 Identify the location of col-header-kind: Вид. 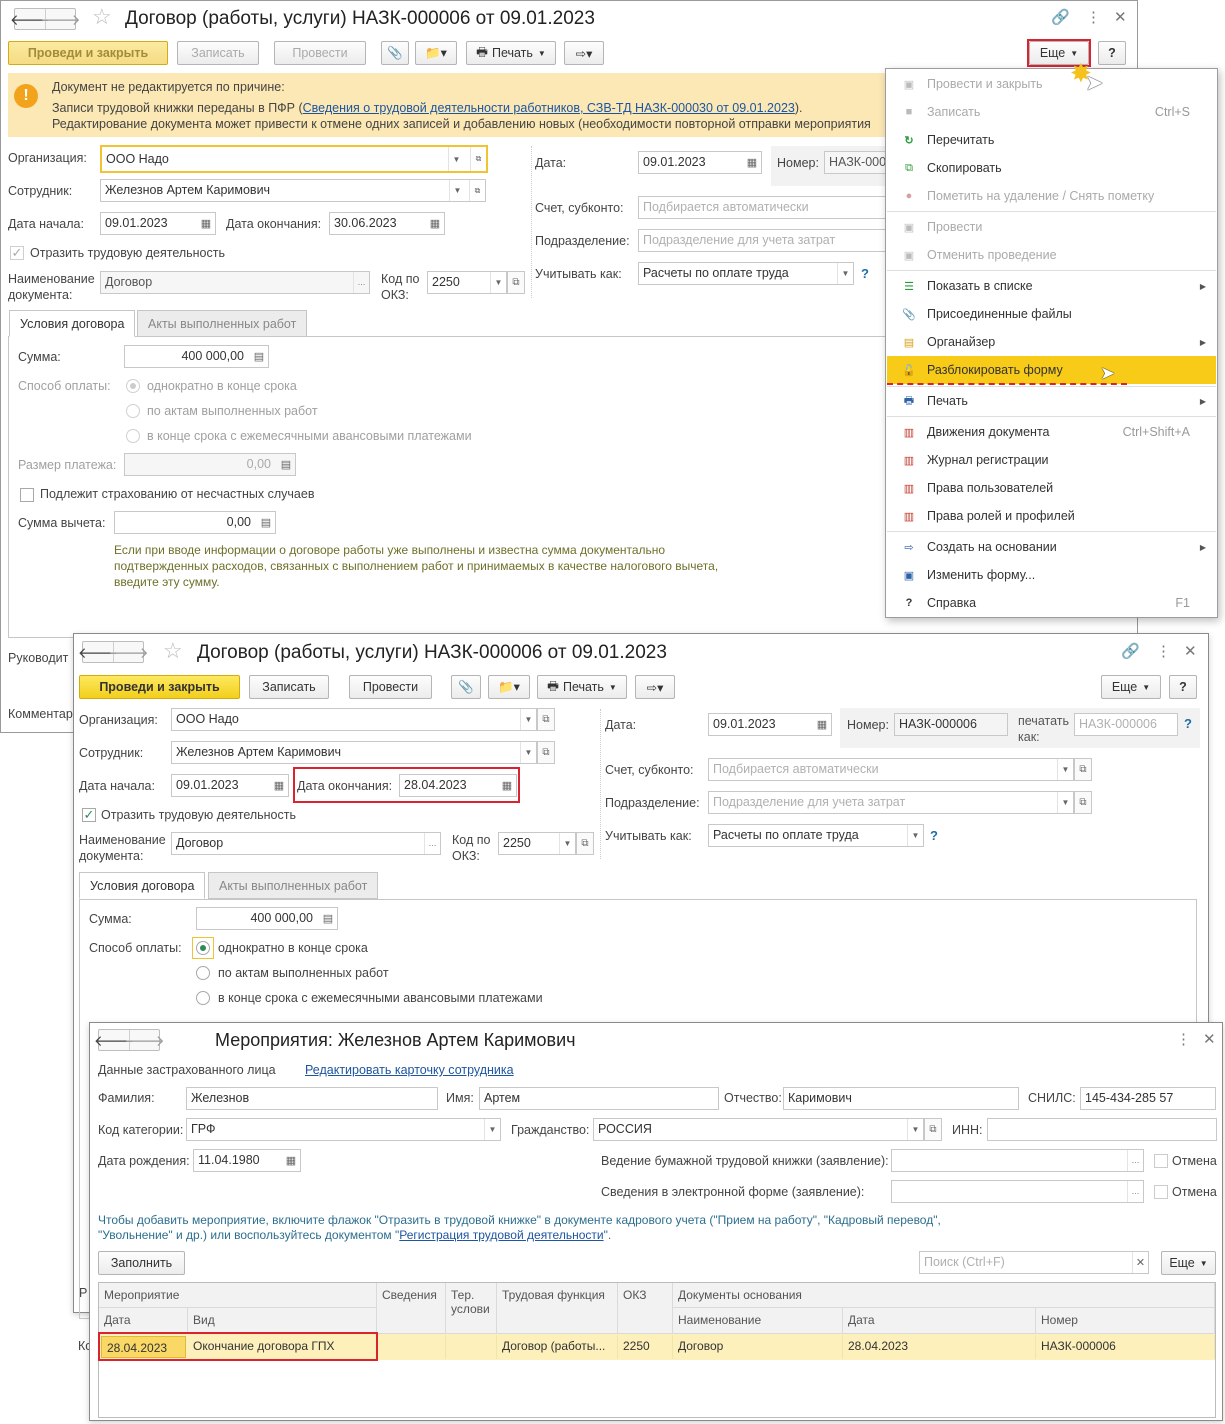
(282, 1321).